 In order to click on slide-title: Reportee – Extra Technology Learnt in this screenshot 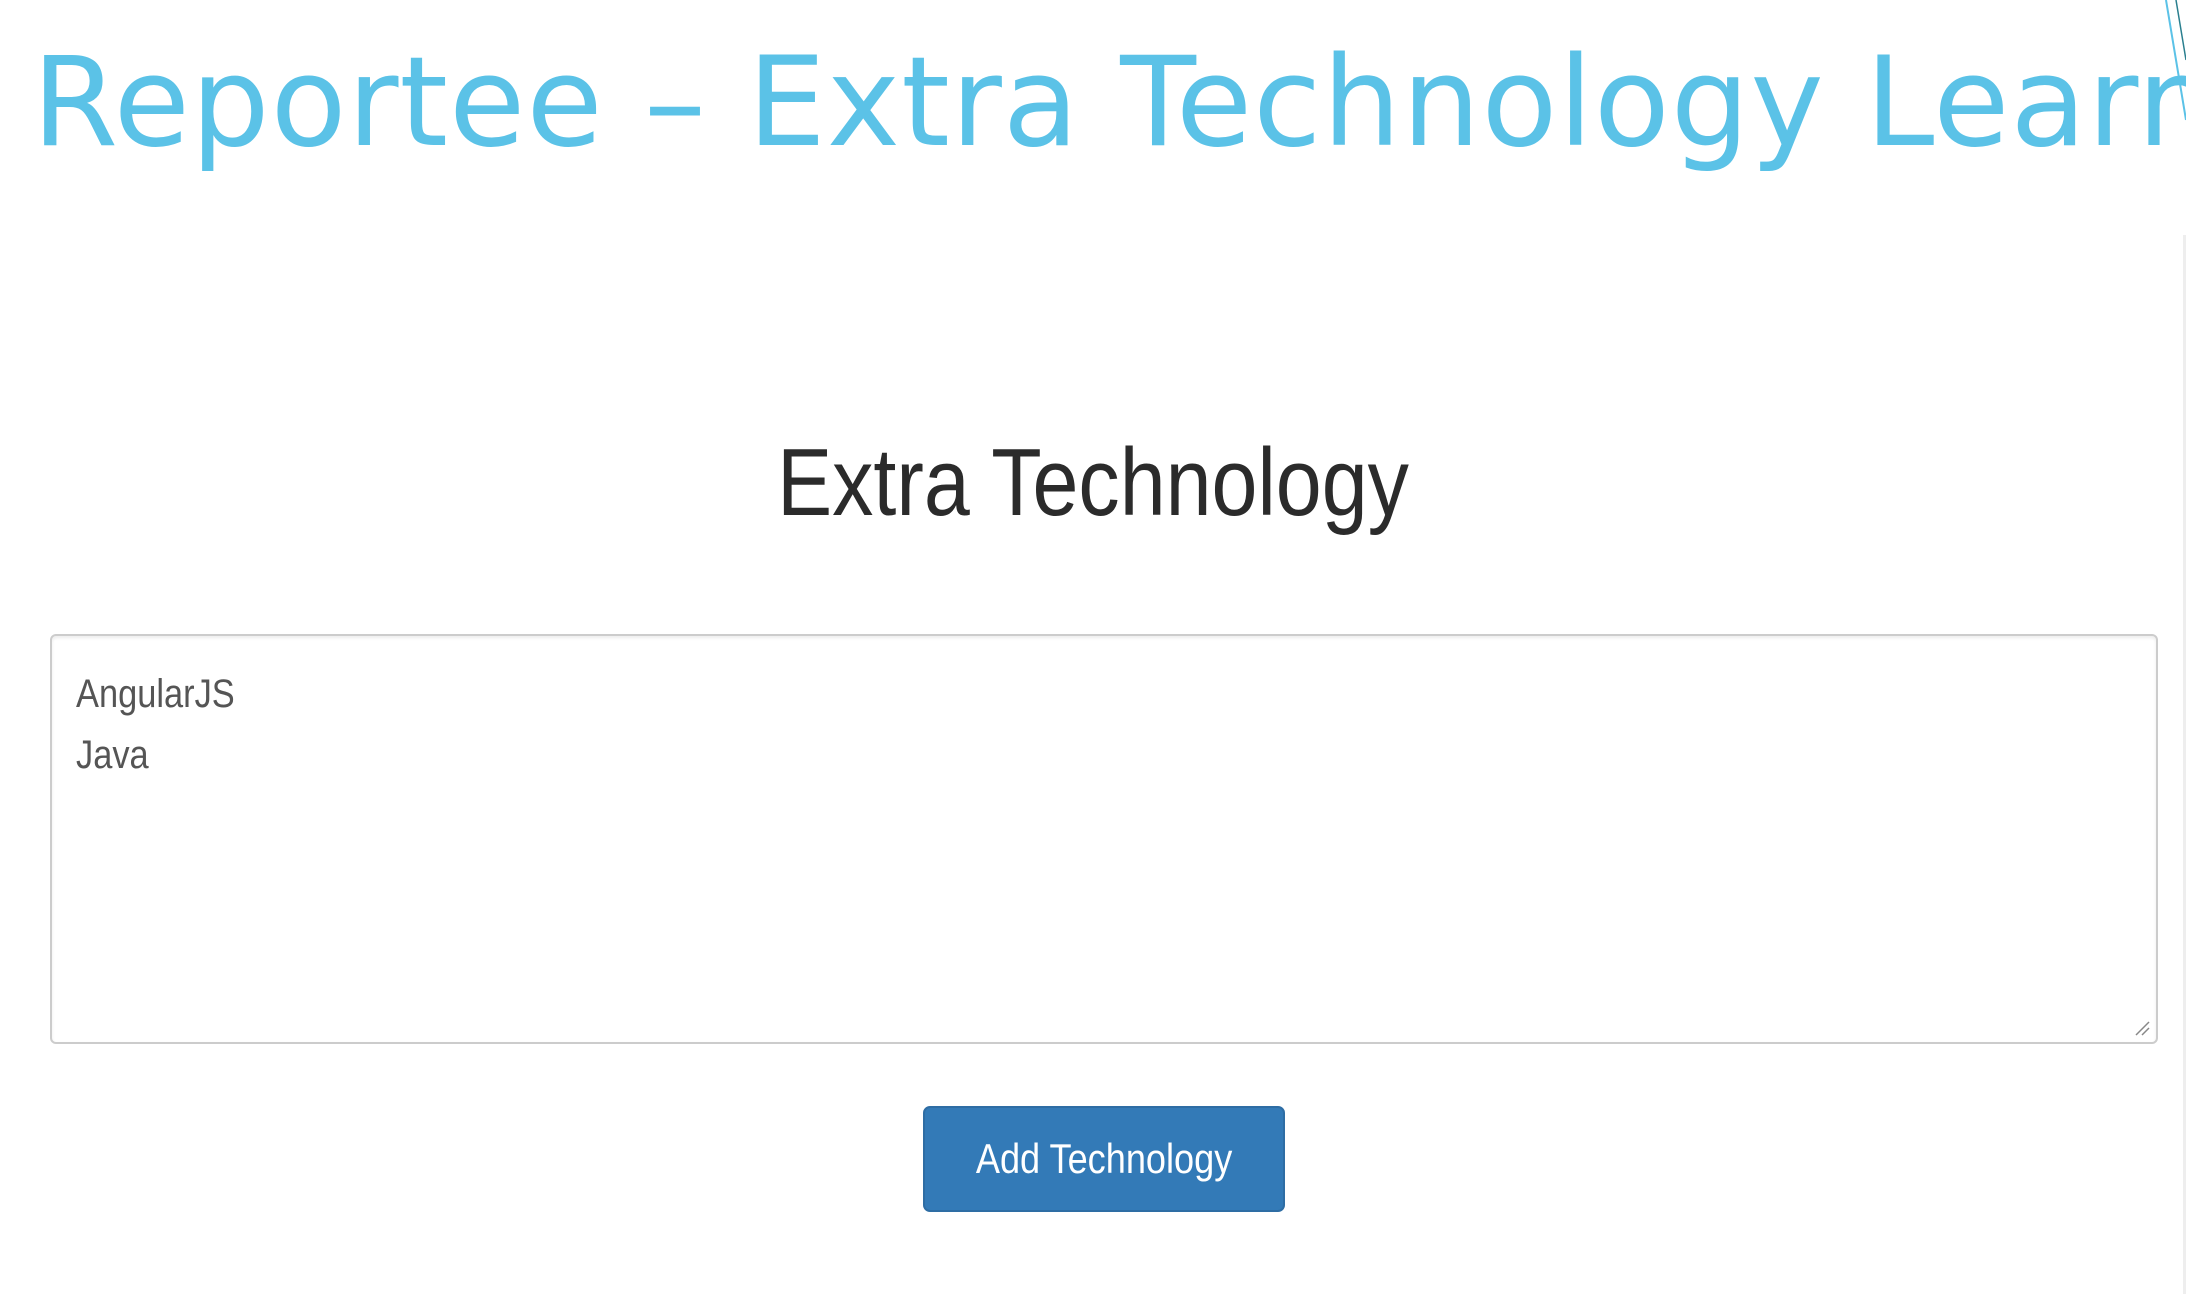, I will do `click(1109, 103)`.